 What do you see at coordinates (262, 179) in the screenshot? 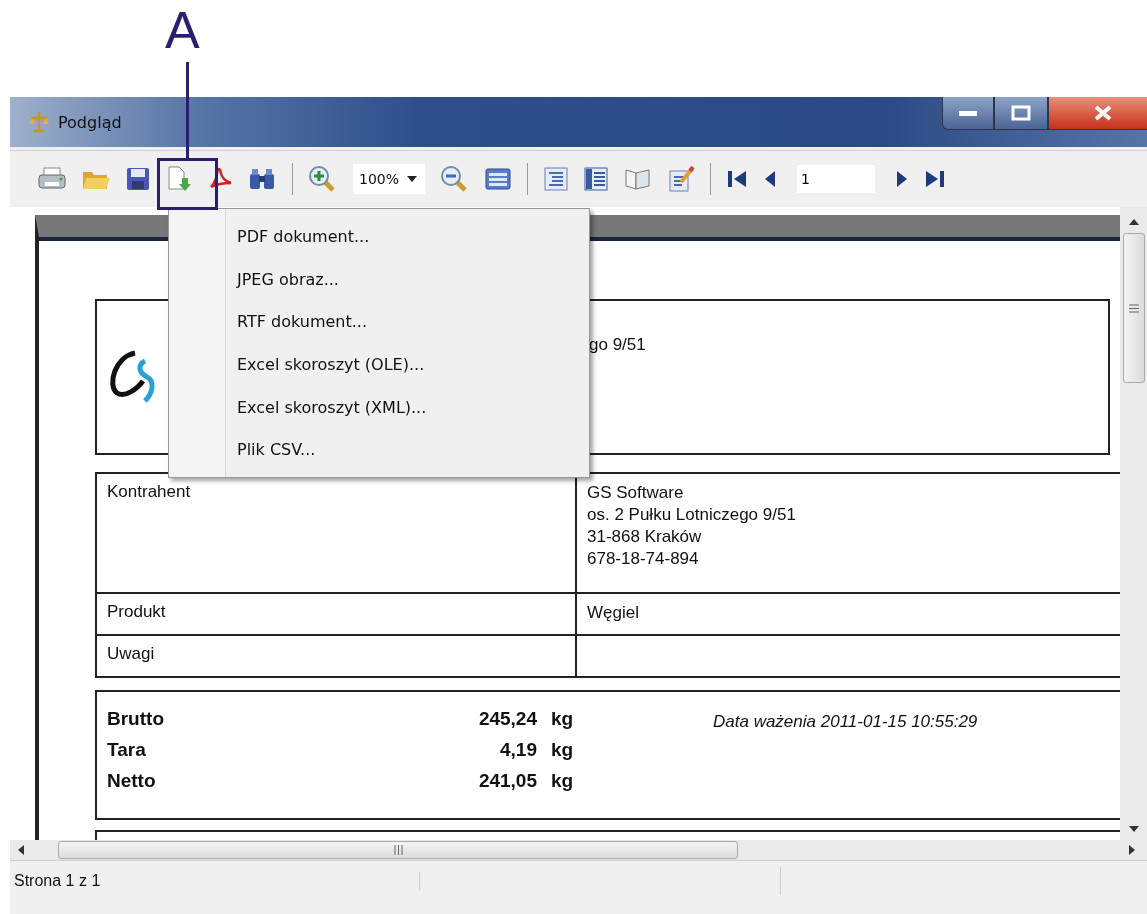
I see `binoculars-icon` at bounding box center [262, 179].